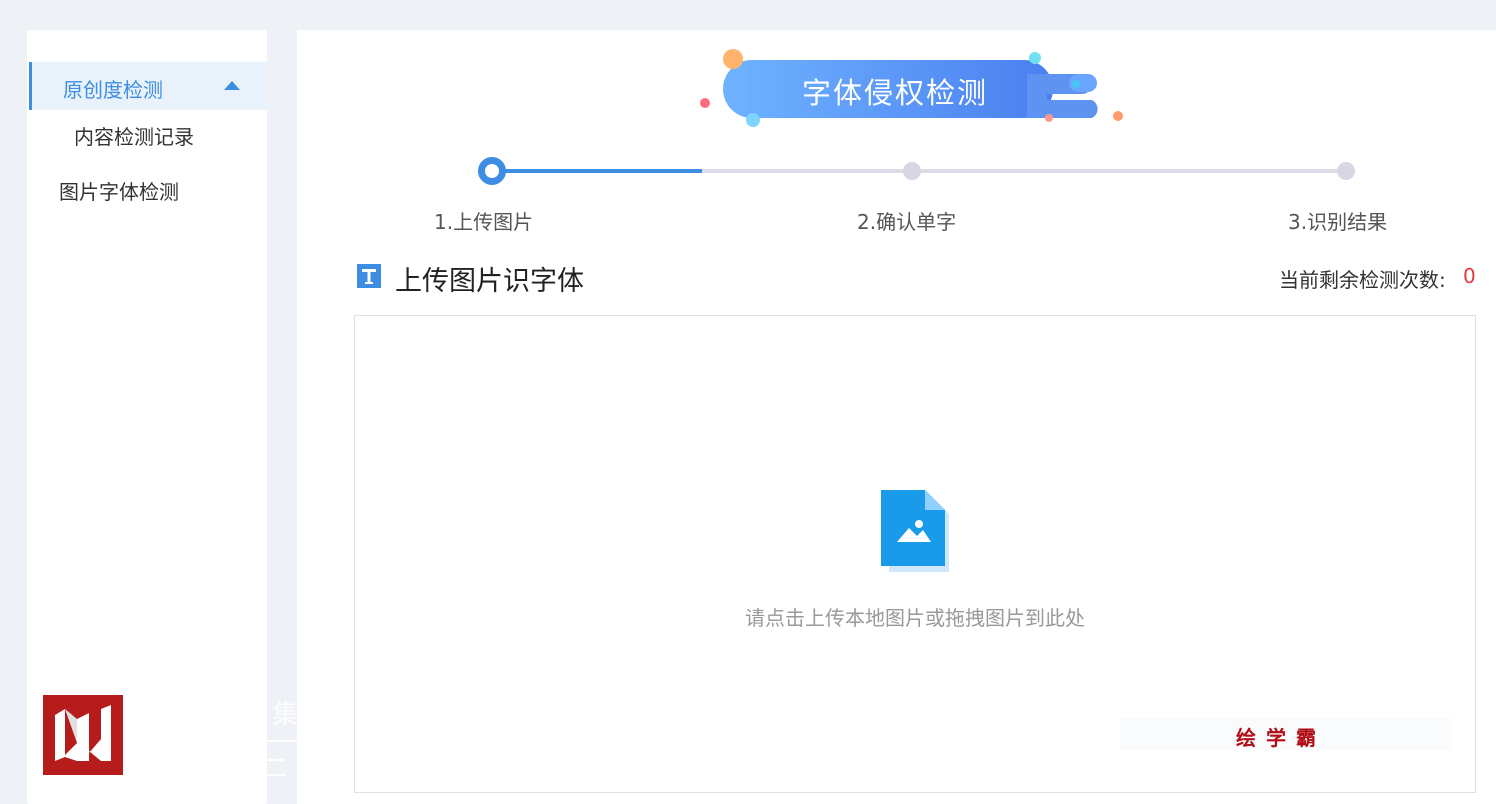 The width and height of the screenshot is (1496, 804). I want to click on brand-logo, so click(83, 735).